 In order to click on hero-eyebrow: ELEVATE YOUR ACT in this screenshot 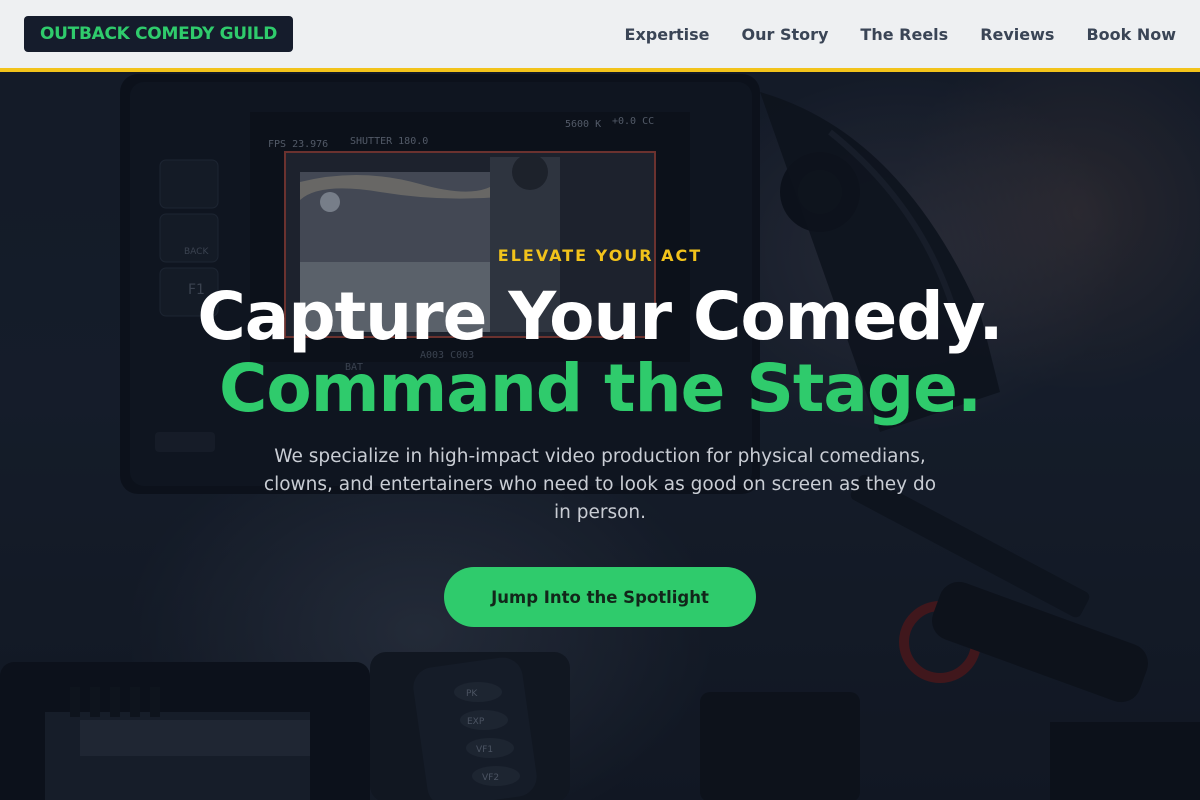, I will do `click(600, 255)`.